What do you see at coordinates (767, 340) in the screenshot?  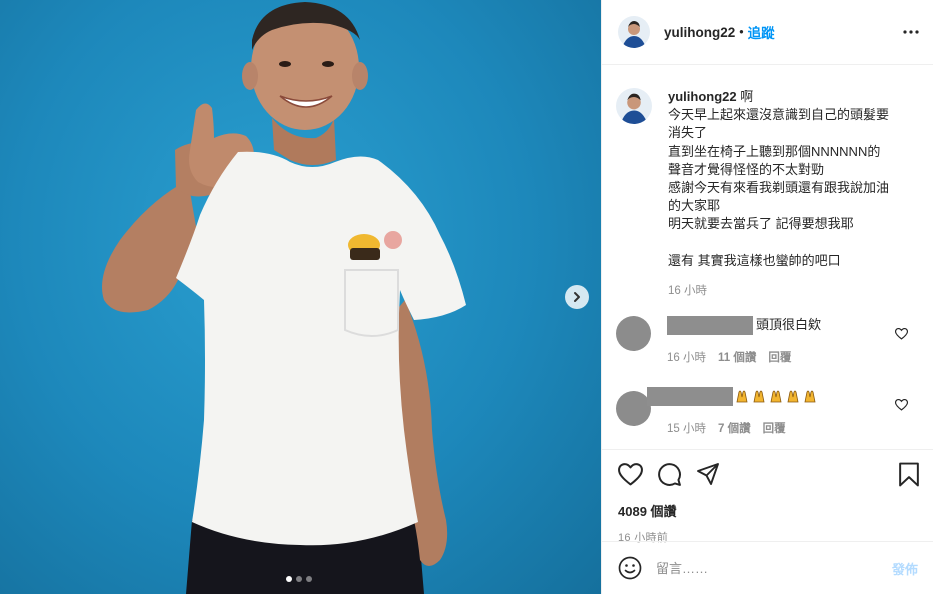 I see `comment-item: 頭頂很白欸 16 小時 11 個讚 回覆` at bounding box center [767, 340].